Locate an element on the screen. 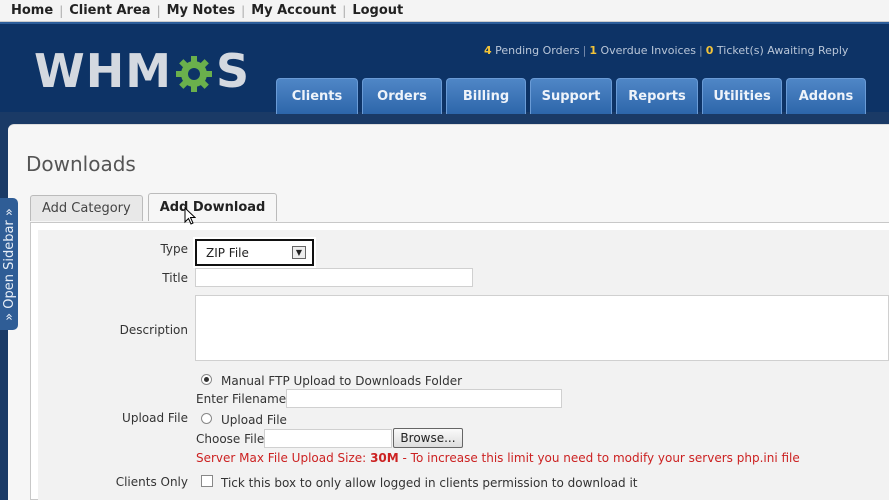  overdue-invoices-count: 1 is located at coordinates (593, 50).